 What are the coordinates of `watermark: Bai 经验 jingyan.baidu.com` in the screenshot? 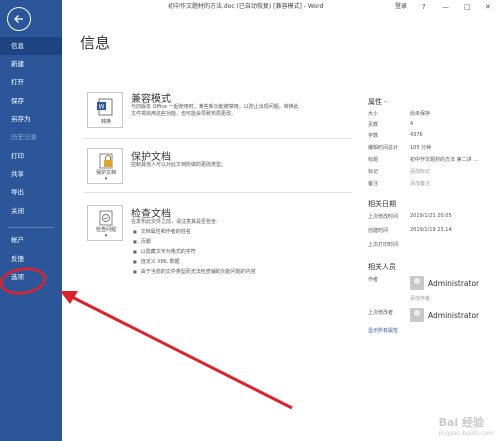 It's located at (466, 425).